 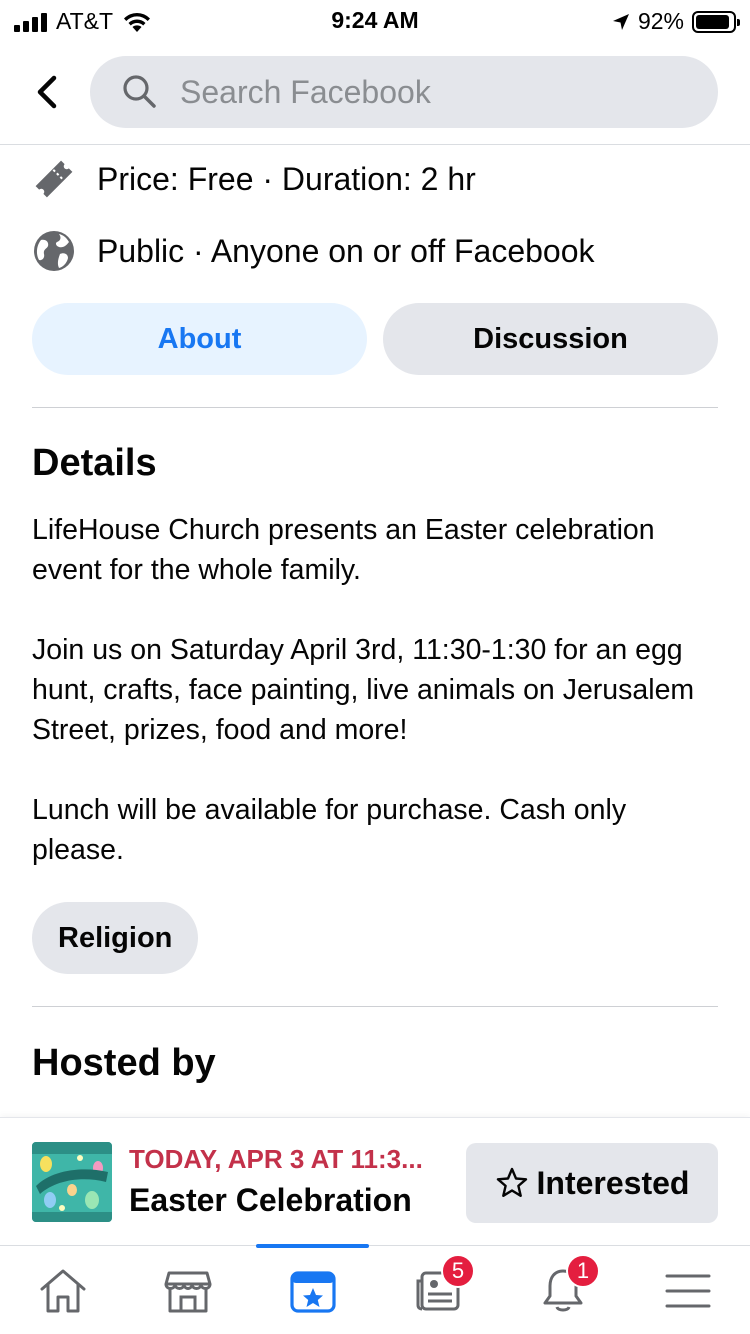 What do you see at coordinates (124, 1063) in the screenshot?
I see `hosted-by-heading: Hosted by` at bounding box center [124, 1063].